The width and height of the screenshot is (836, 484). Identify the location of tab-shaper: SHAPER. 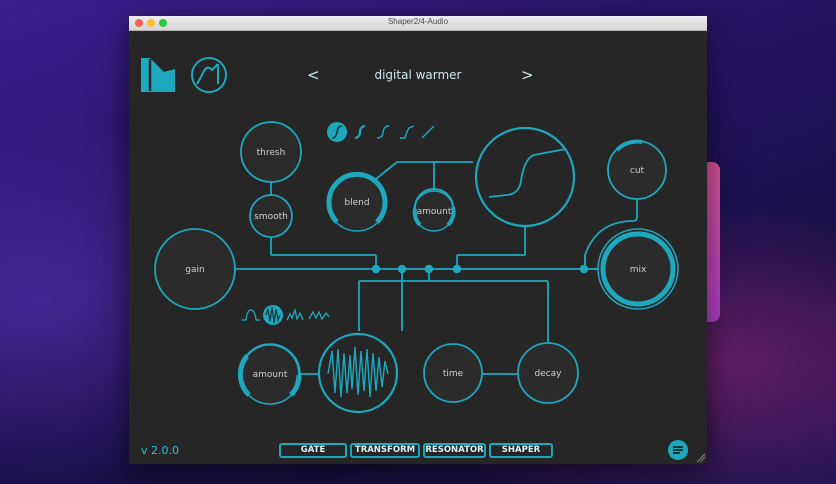
(521, 450).